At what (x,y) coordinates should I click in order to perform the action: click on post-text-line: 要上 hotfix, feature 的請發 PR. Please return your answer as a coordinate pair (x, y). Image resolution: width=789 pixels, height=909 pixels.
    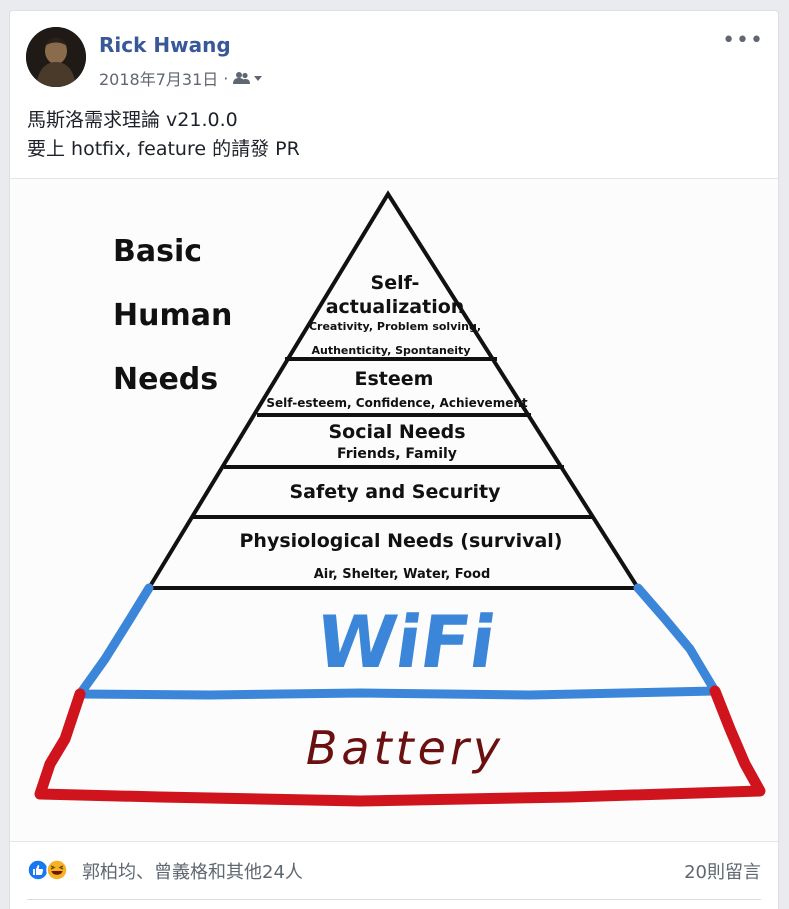
    Looking at the image, I should click on (163, 149).